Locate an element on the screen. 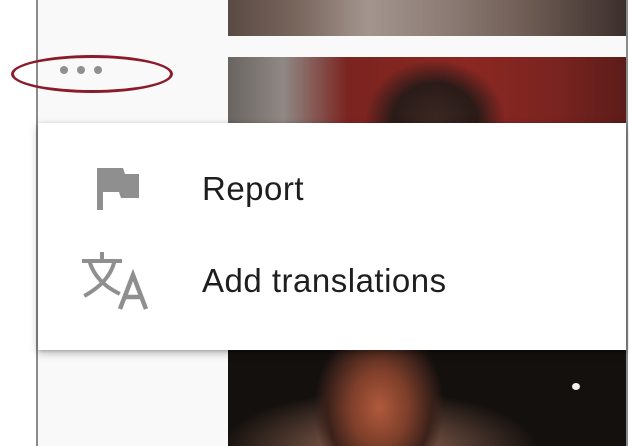 The image size is (629, 446). more-options-button is located at coordinates (81, 70).